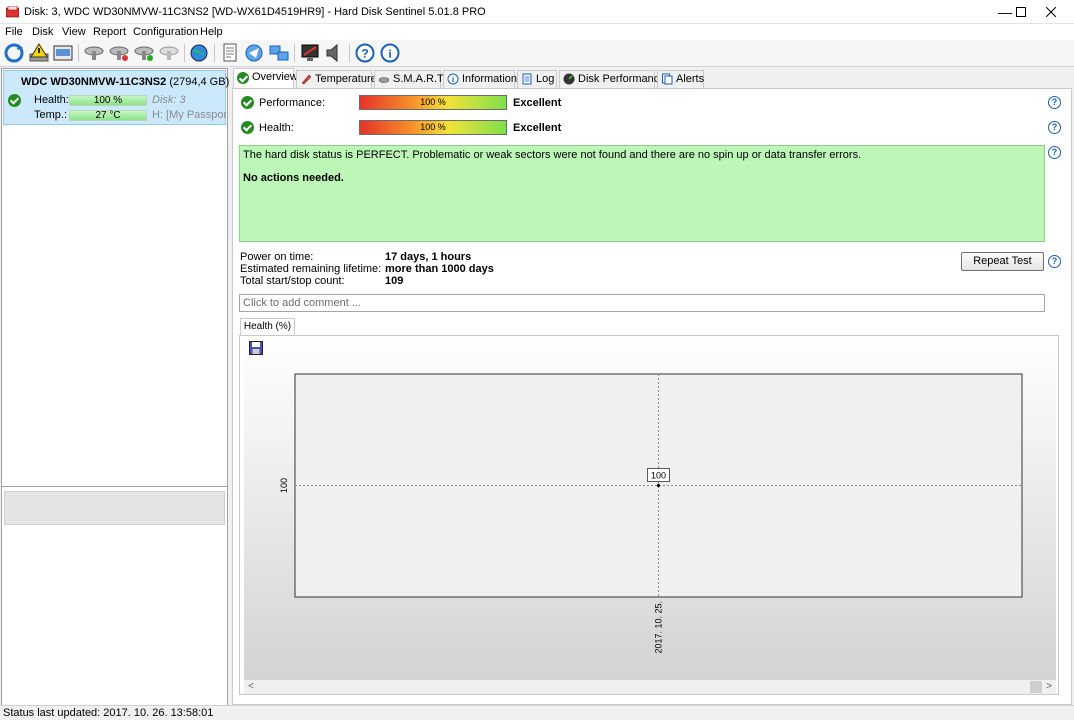 Image resolution: width=1074 pixels, height=720 pixels. Describe the element at coordinates (428, 257) in the screenshot. I see `power-on-value: 17 days, 1 hours` at that location.